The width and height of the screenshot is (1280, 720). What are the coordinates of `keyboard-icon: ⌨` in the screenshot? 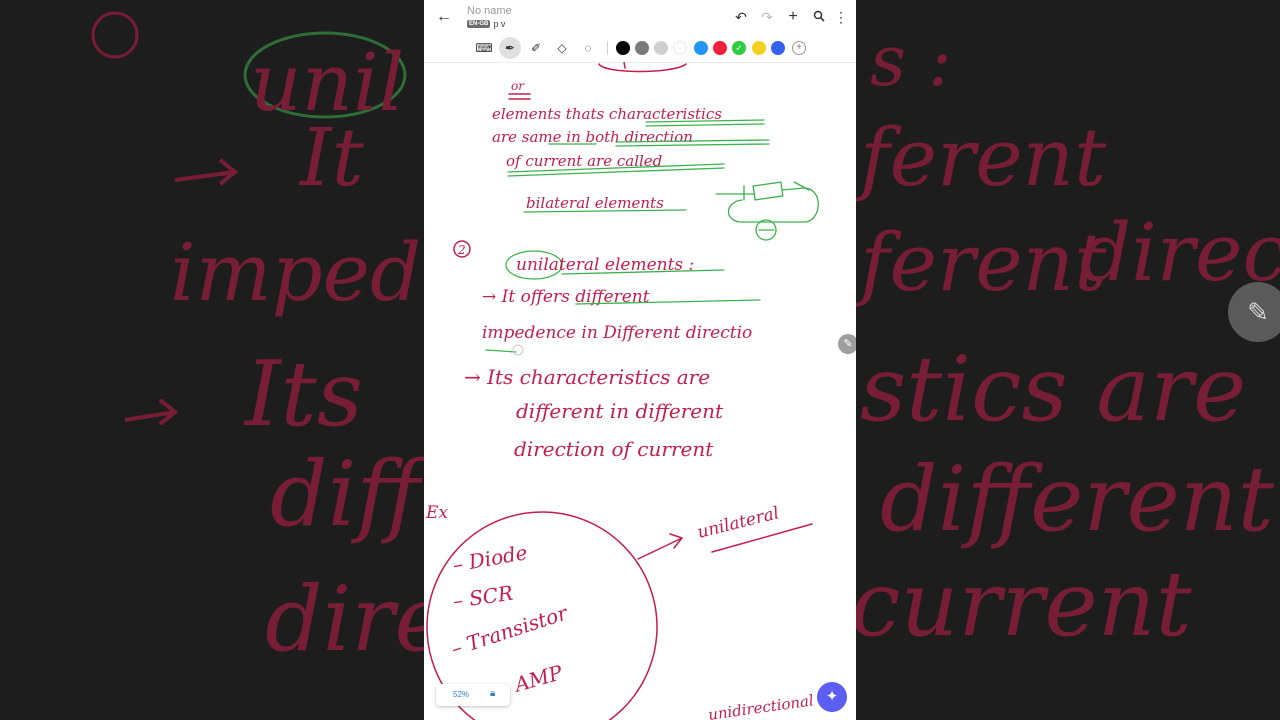 It's located at (484, 48).